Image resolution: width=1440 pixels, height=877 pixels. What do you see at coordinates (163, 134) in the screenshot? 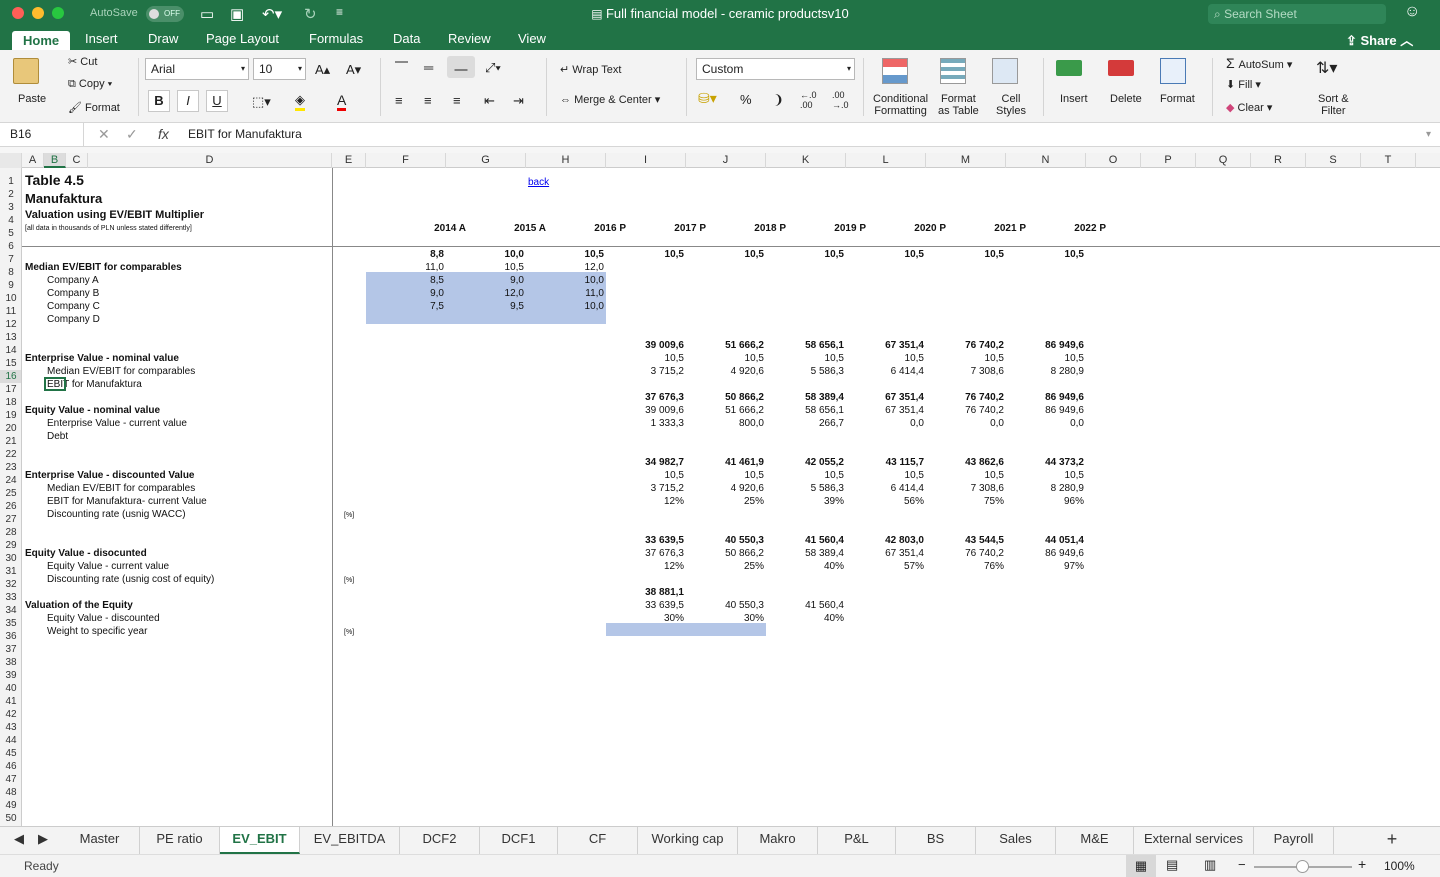
I see `function-icon: fx` at bounding box center [163, 134].